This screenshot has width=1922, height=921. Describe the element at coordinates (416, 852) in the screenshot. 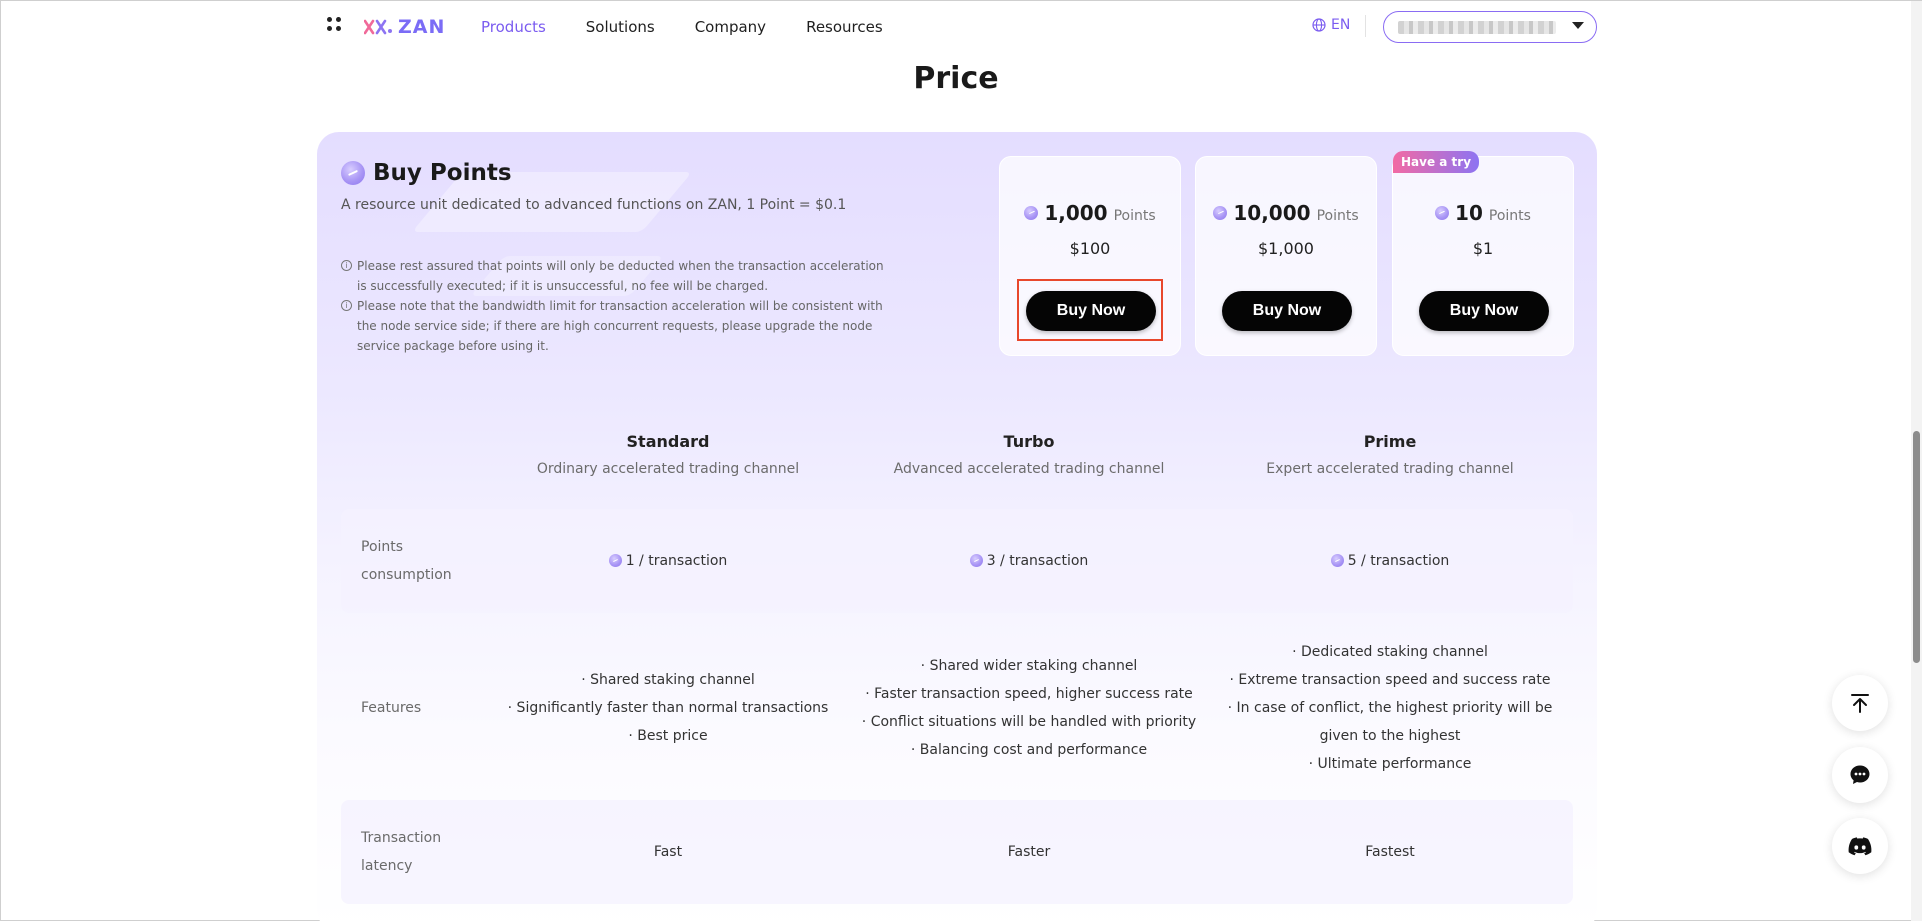

I see `row-label: Transaction latency` at that location.